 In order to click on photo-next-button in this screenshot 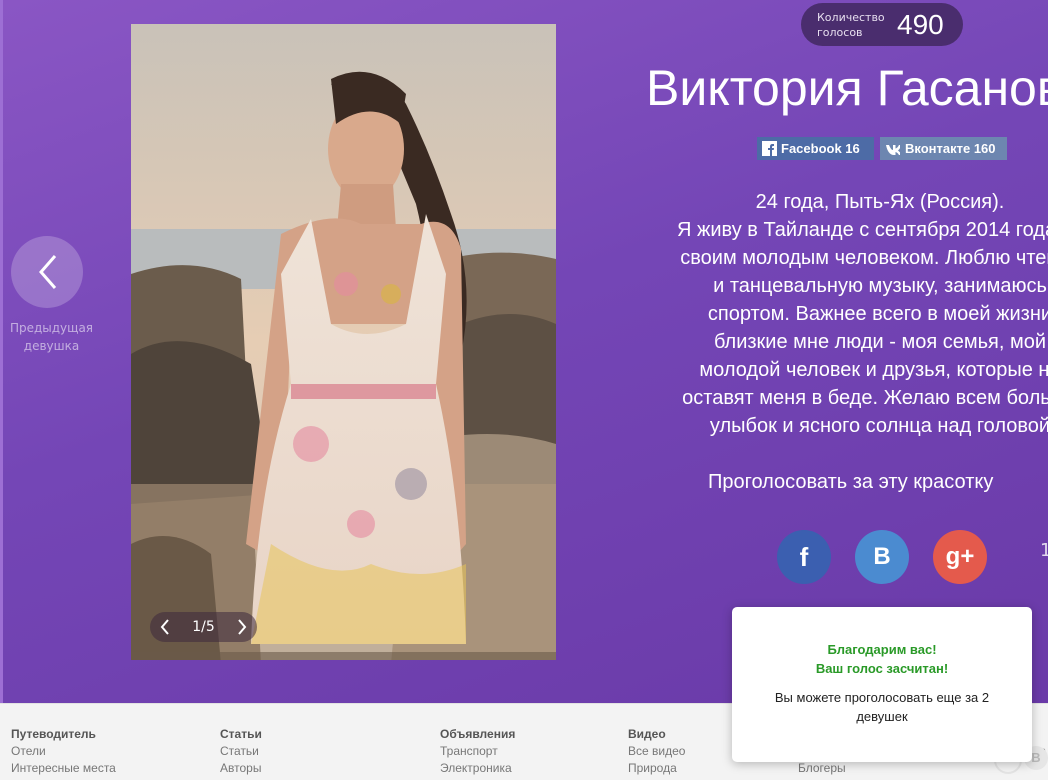, I will do `click(242, 627)`.